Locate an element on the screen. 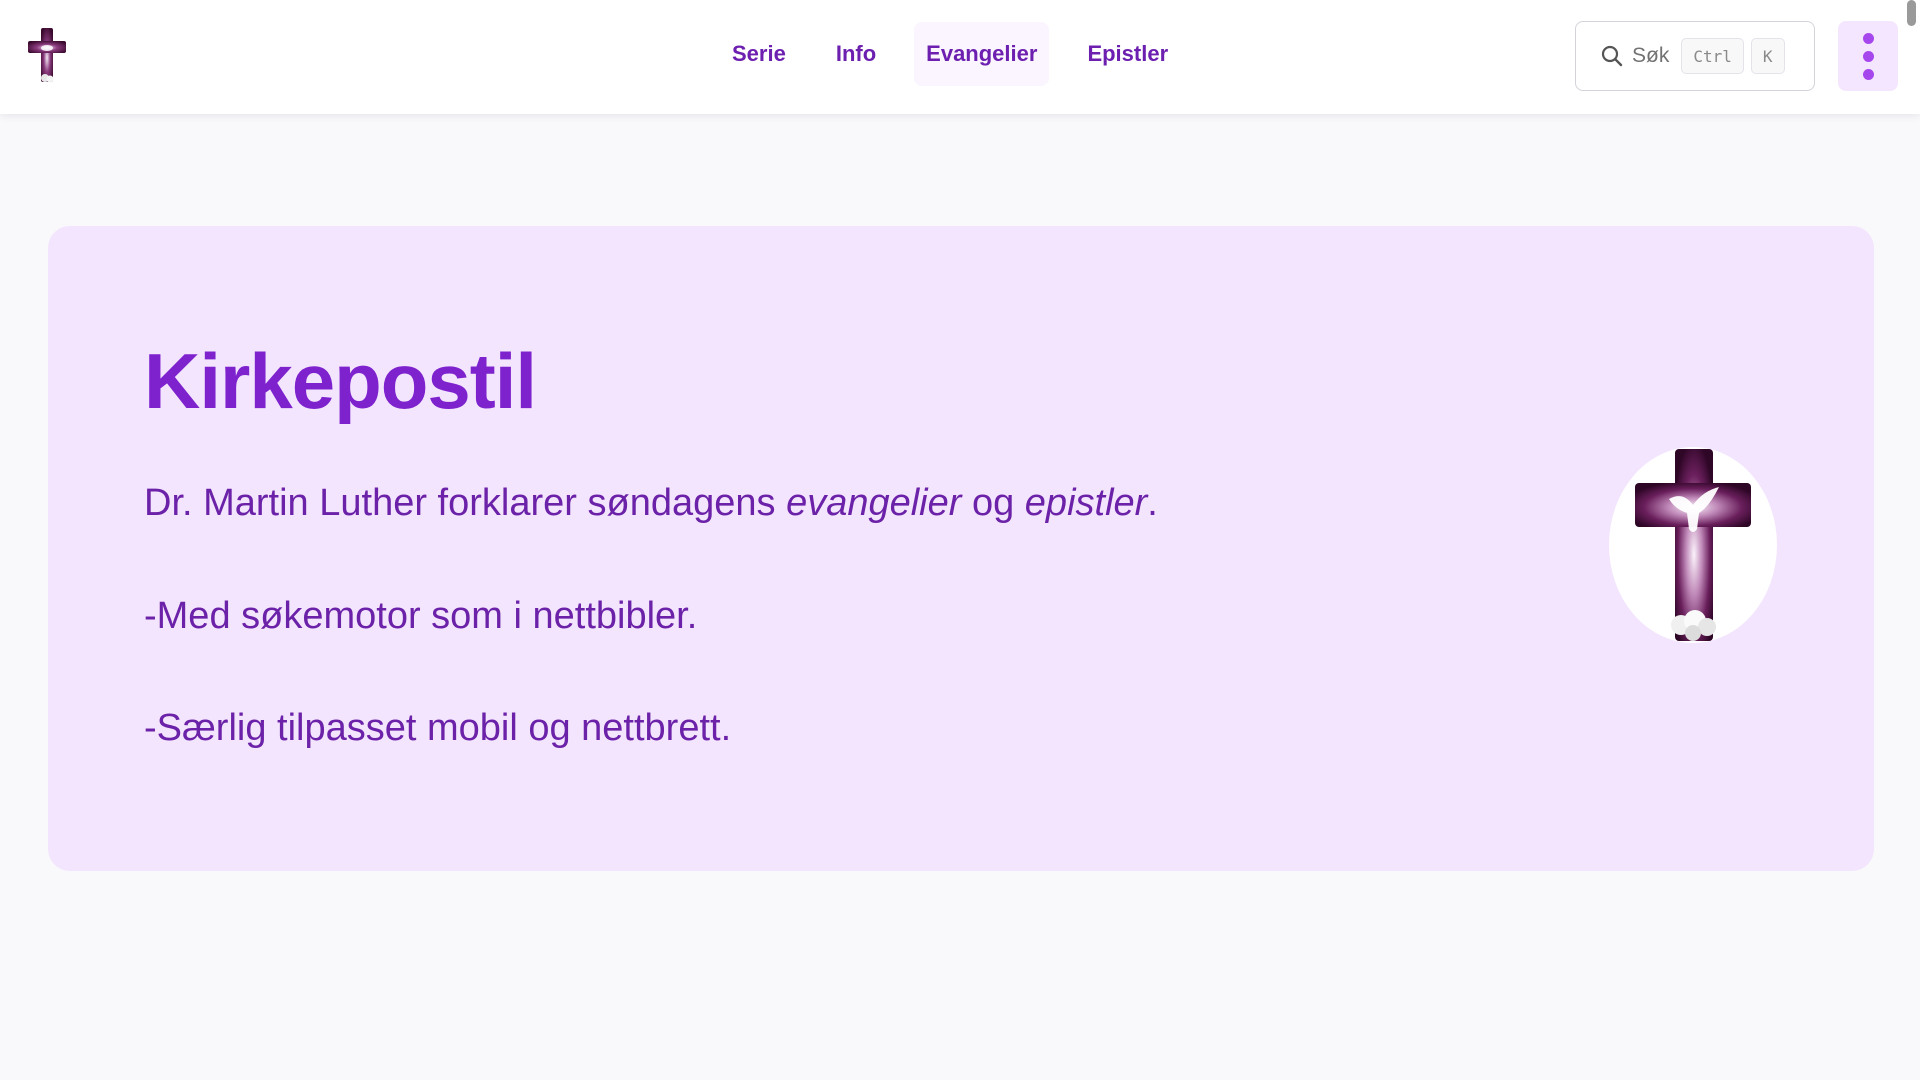 The image size is (1920, 1080). shortcut-key-ctrl: Ctrl is located at coordinates (1712, 56).